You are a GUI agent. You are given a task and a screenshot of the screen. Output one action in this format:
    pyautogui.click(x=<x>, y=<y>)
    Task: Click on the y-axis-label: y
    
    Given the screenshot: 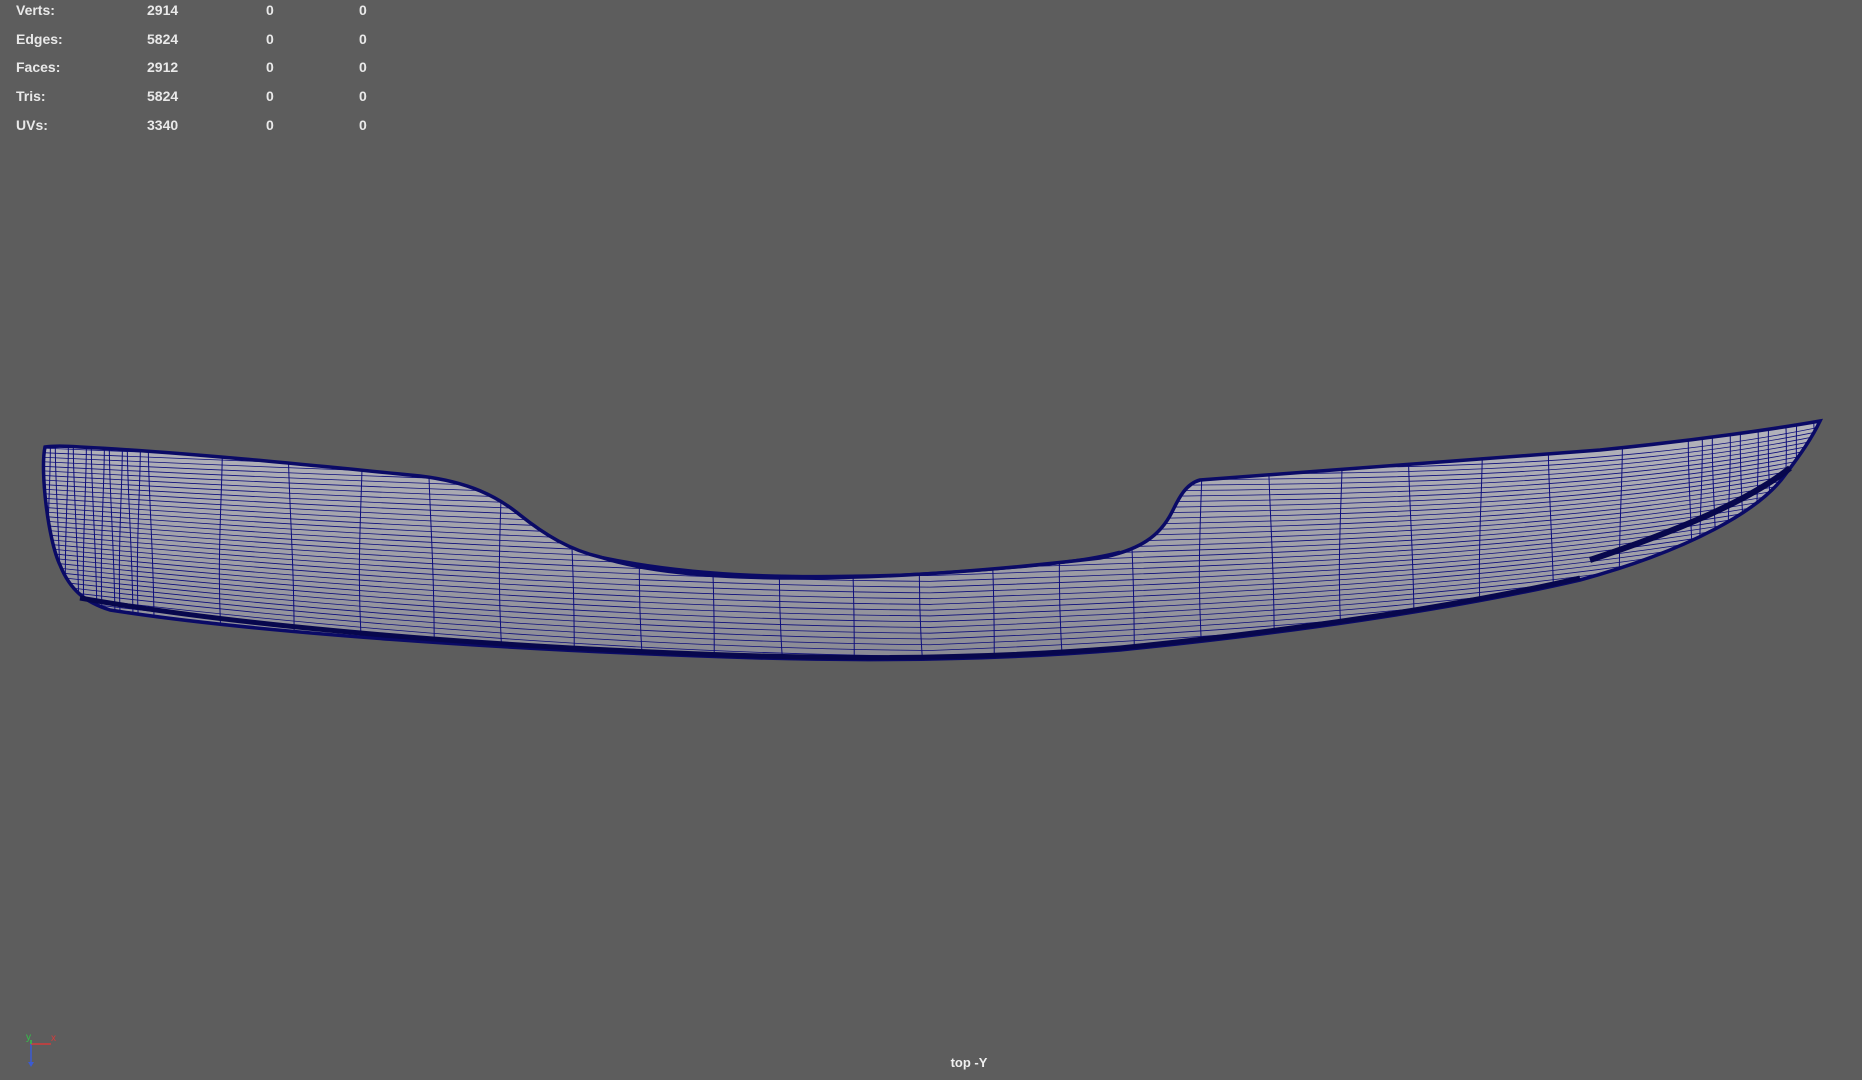 What is the action you would take?
    pyautogui.click(x=28, y=1037)
    